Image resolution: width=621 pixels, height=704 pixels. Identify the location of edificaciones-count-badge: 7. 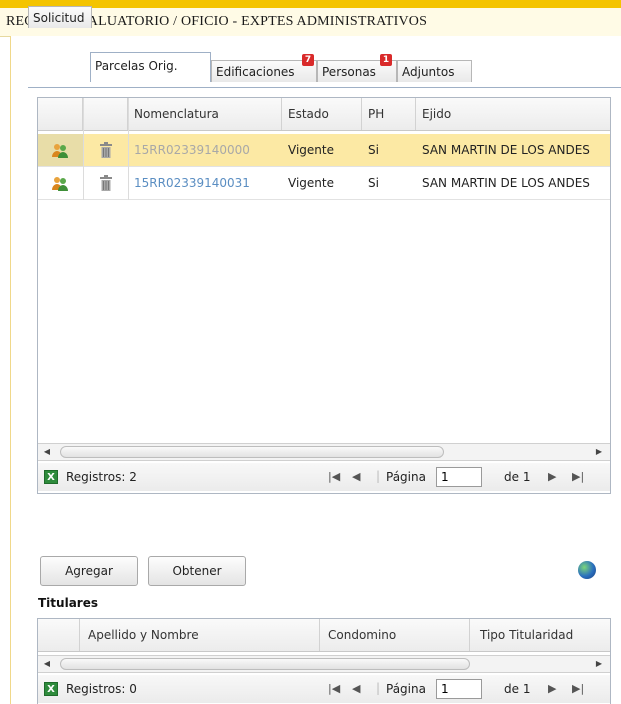
(308, 60).